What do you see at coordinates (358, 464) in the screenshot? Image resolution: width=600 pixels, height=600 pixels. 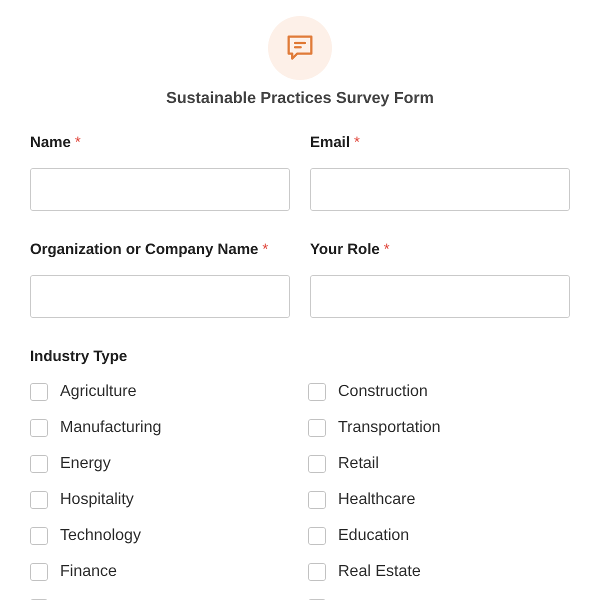 I see `option-label: Retail` at bounding box center [358, 464].